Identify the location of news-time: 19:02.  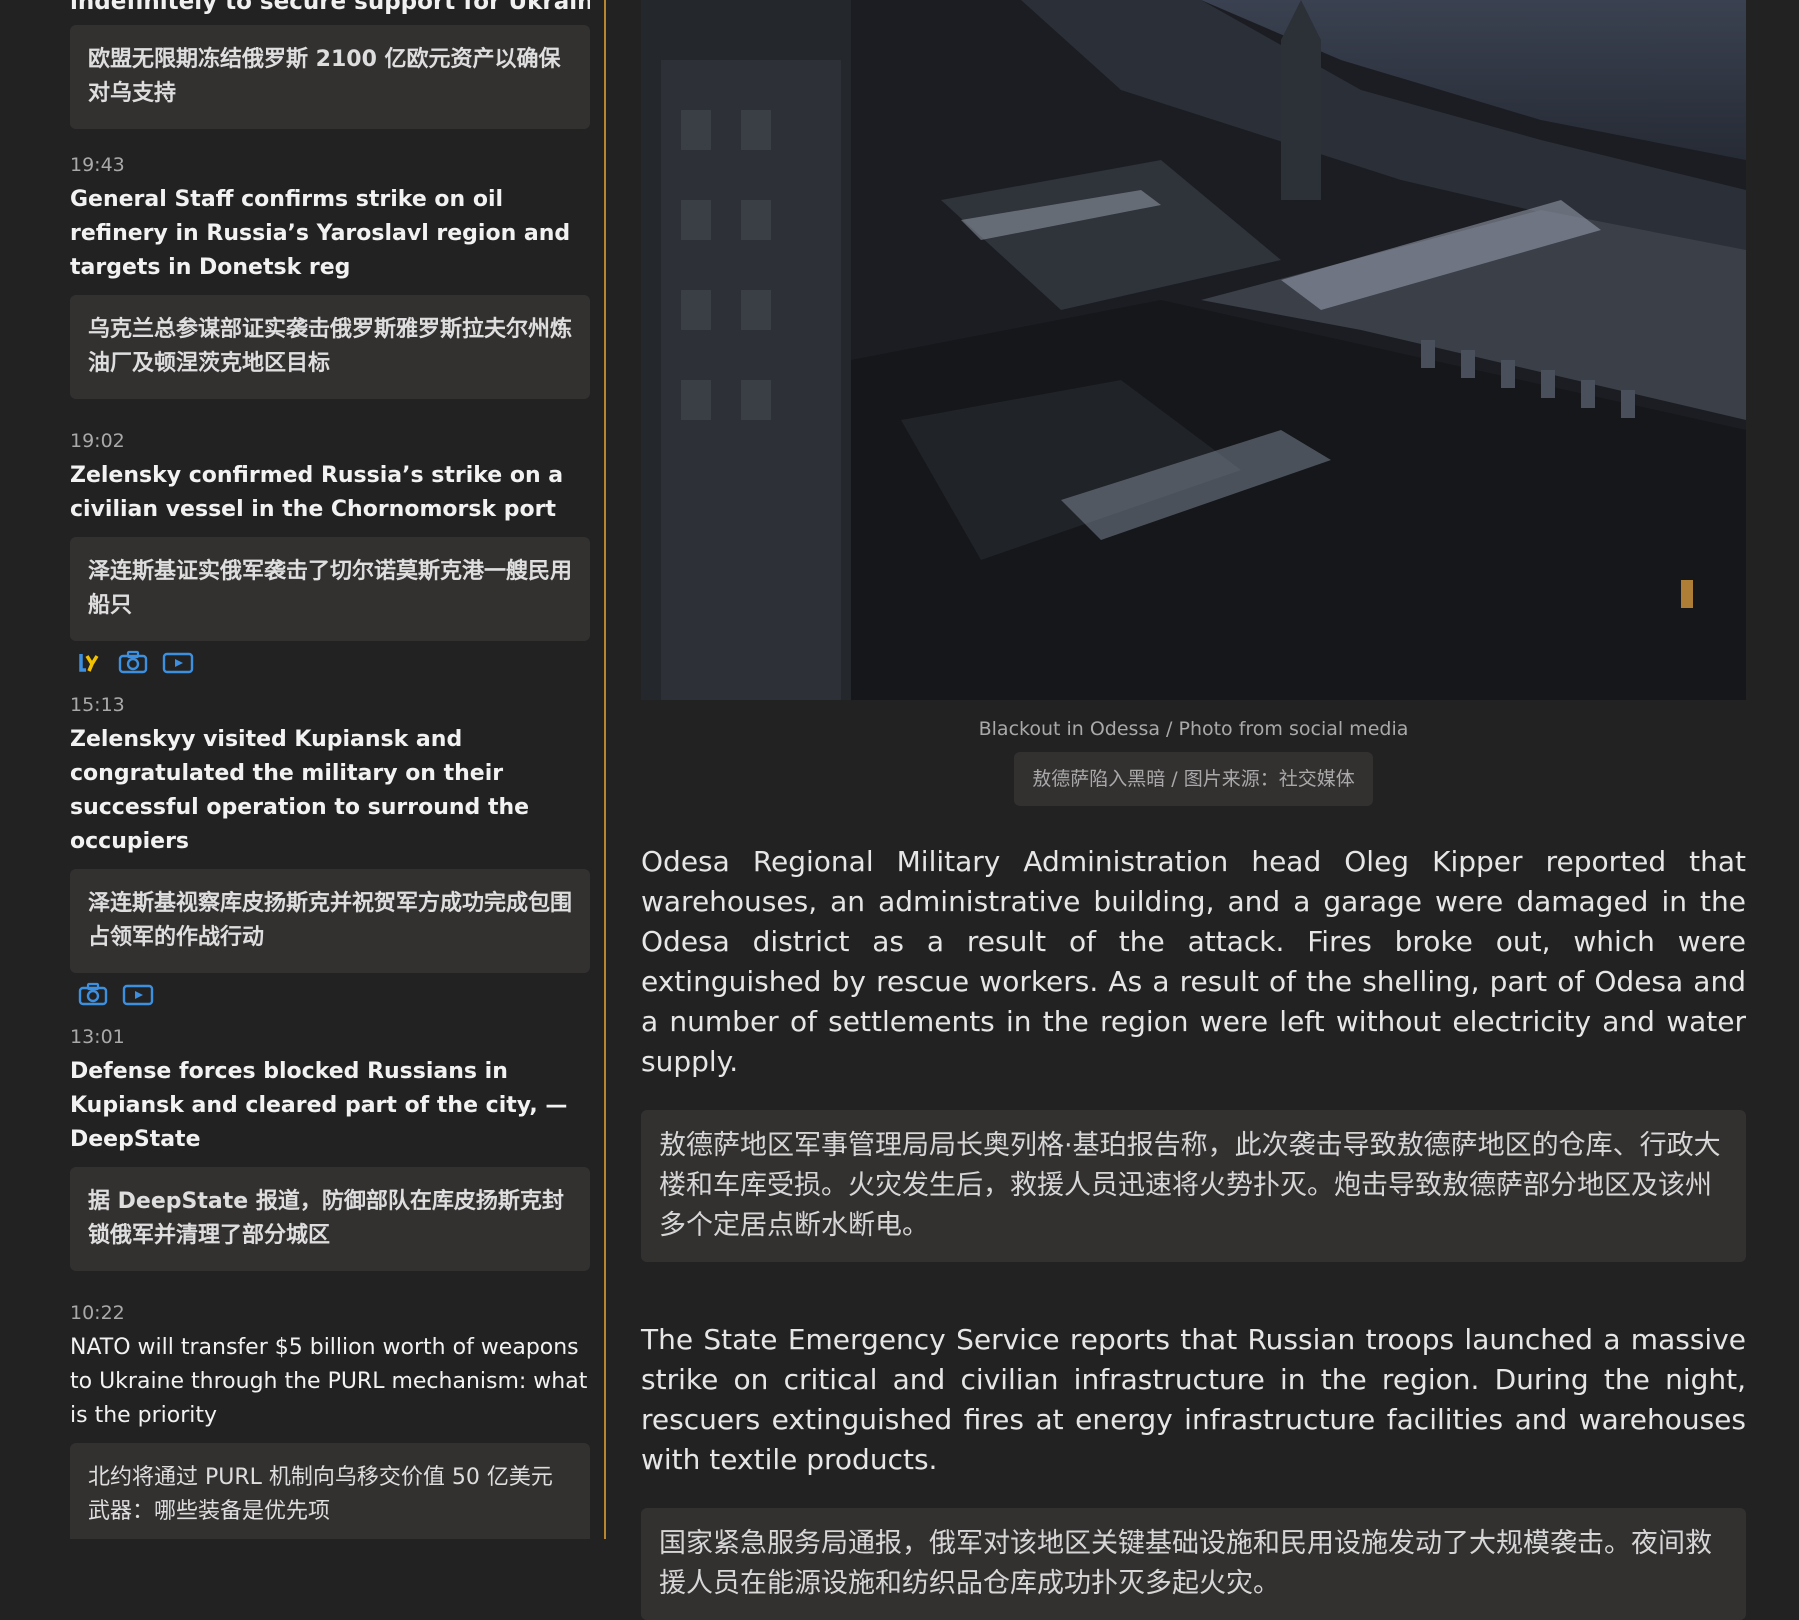
(97, 441).